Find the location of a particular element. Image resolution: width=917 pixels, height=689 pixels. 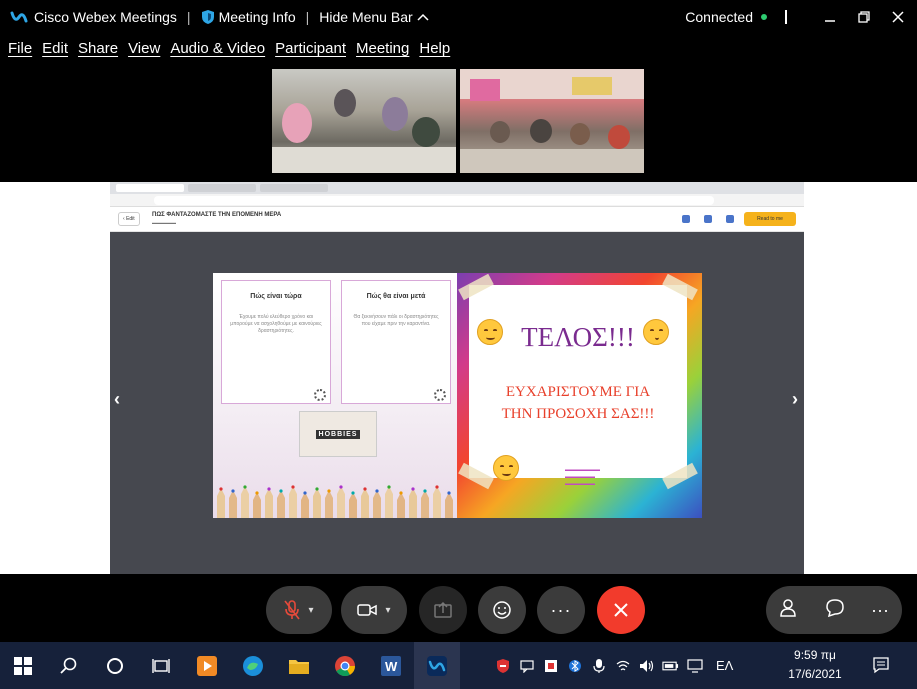

browser-address-bar is located at coordinates (457, 200).